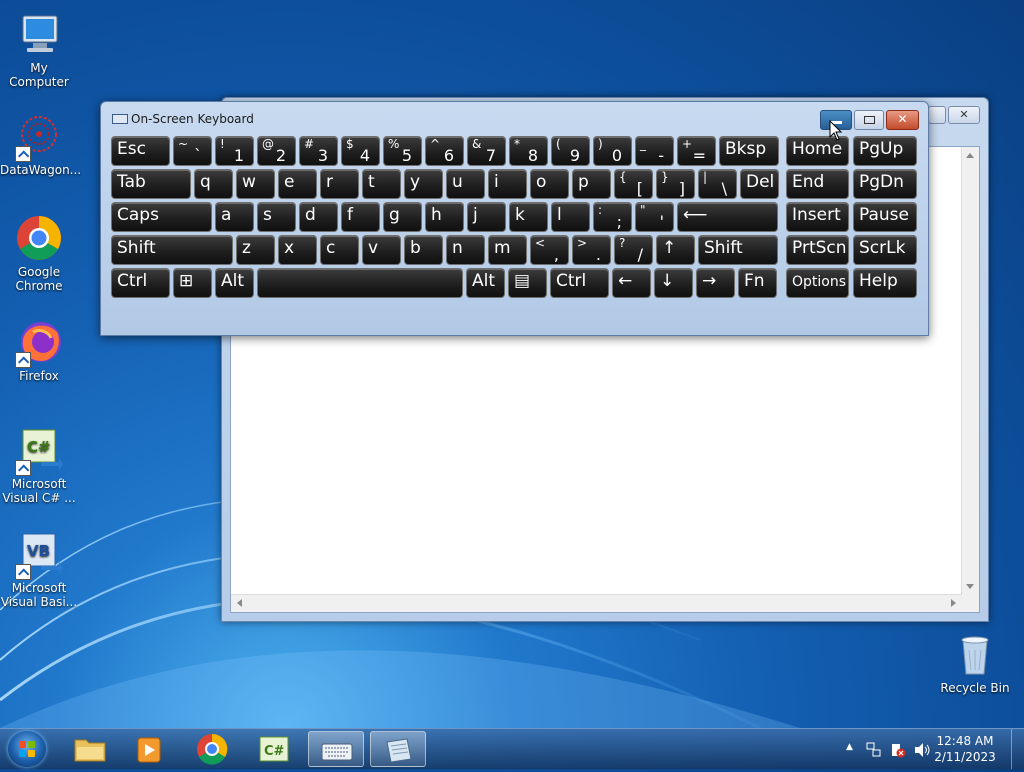 The height and width of the screenshot is (772, 1024). I want to click on key-insert: Insert, so click(817, 217).